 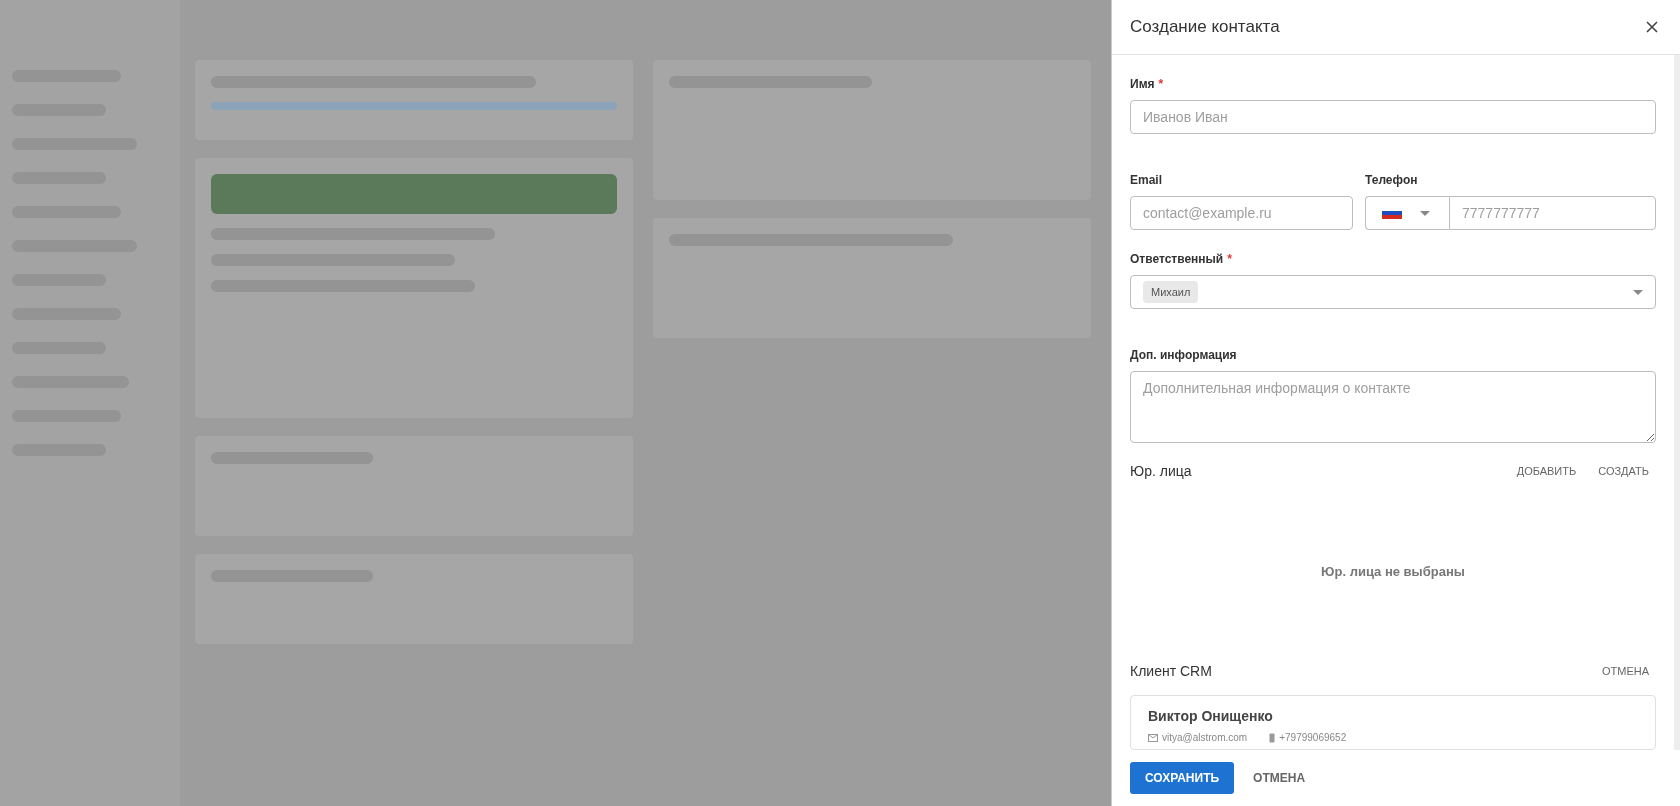 I want to click on empty-message: Юр. лица не выбраны, so click(x=1393, y=571).